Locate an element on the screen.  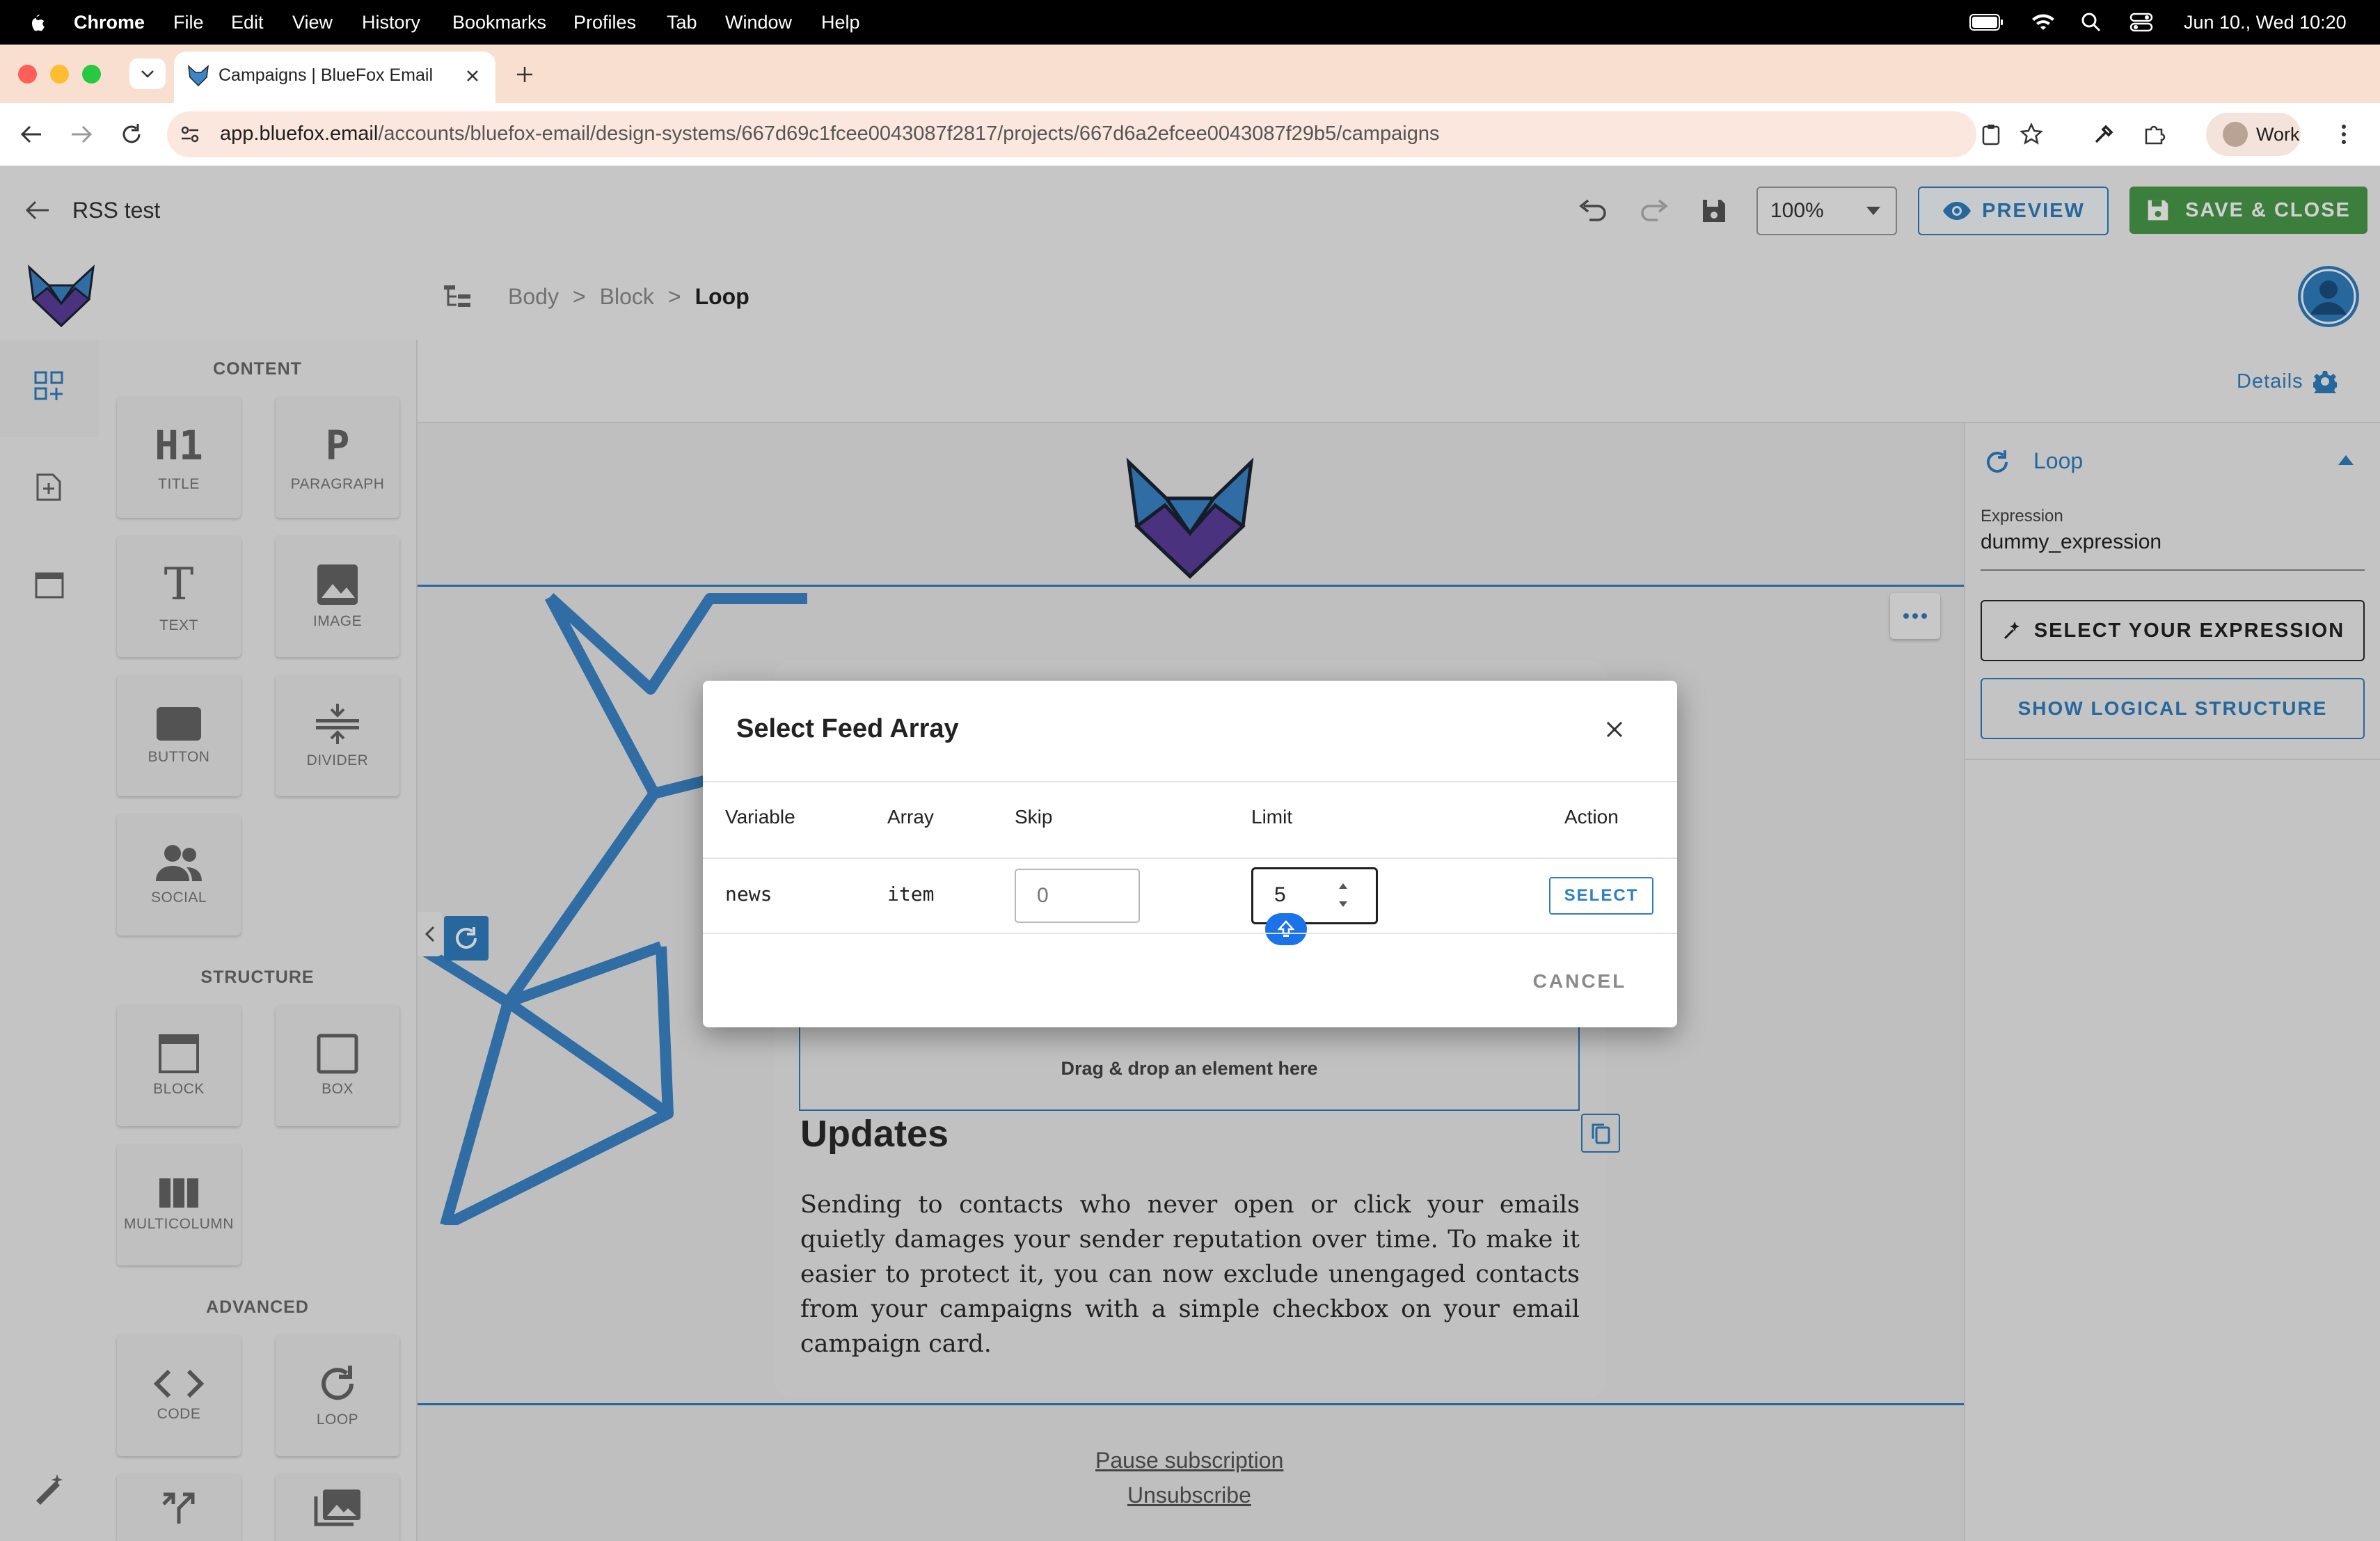
back-arrow-icon is located at coordinates (31, 134).